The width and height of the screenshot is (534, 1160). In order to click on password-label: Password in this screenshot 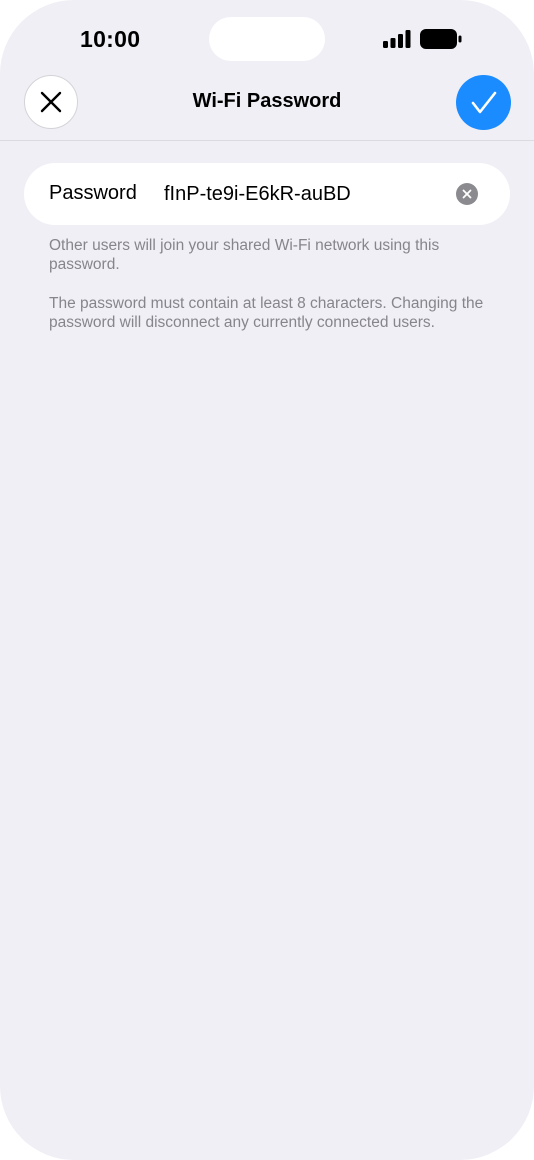, I will do `click(93, 193)`.